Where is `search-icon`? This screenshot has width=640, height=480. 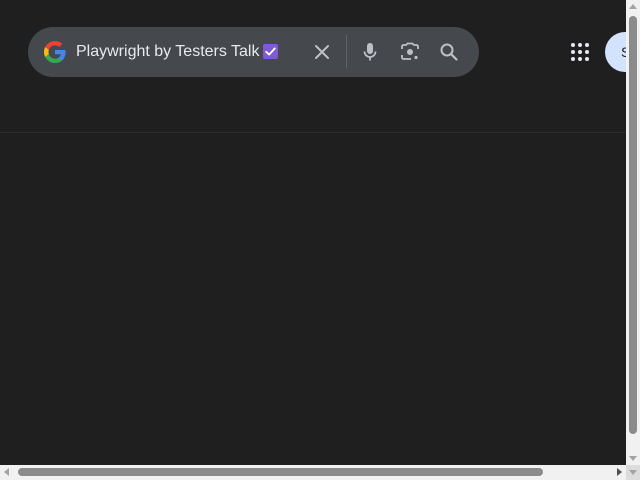
search-icon is located at coordinates (449, 52).